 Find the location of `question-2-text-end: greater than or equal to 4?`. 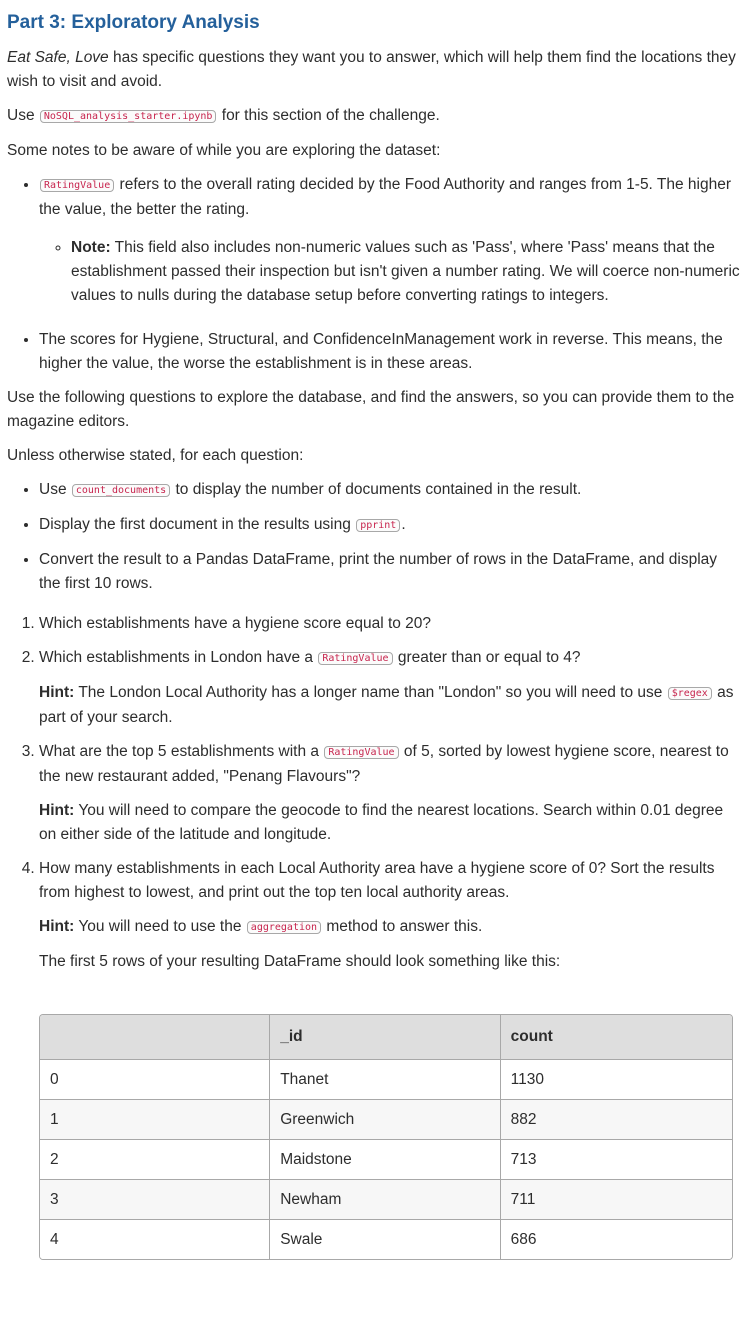

question-2-text-end: greater than or equal to 4? is located at coordinates (487, 657).